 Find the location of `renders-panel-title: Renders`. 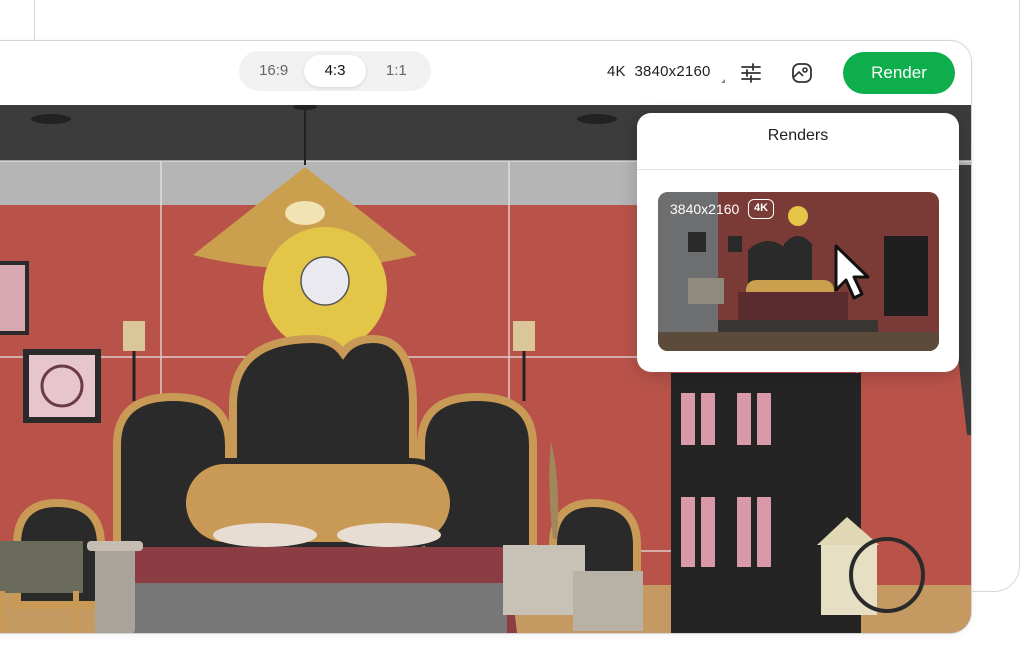

renders-panel-title: Renders is located at coordinates (798, 135).